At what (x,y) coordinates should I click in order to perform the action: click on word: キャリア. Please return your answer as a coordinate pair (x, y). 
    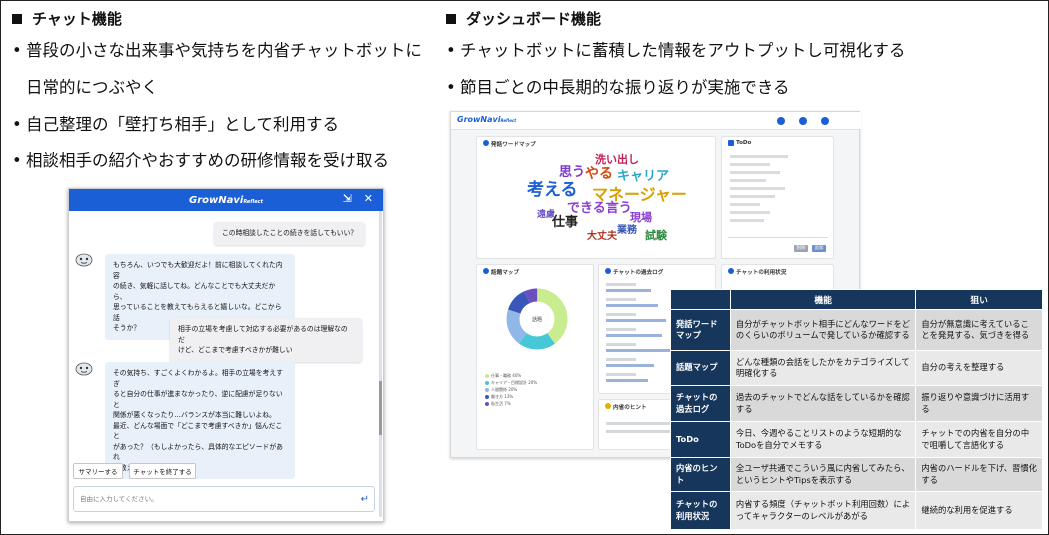
    Looking at the image, I should click on (643, 176).